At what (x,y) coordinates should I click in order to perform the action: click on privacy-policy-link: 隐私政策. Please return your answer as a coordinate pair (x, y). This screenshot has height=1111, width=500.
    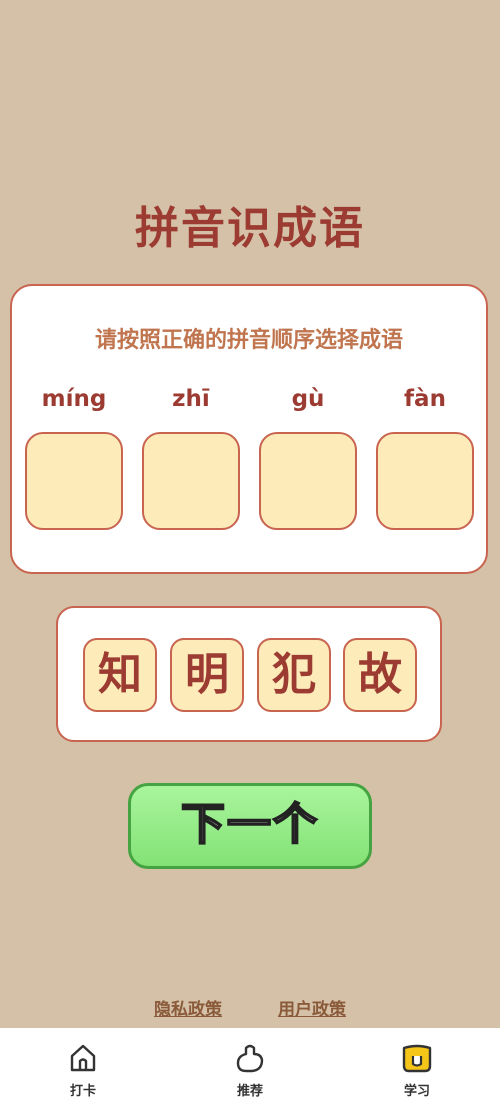
    Looking at the image, I should click on (188, 1007).